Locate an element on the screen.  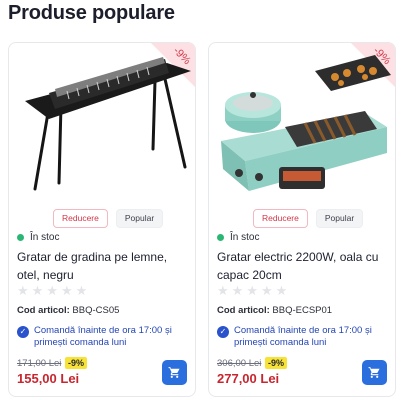
old-price: 306,00 Lei is located at coordinates (239, 363).